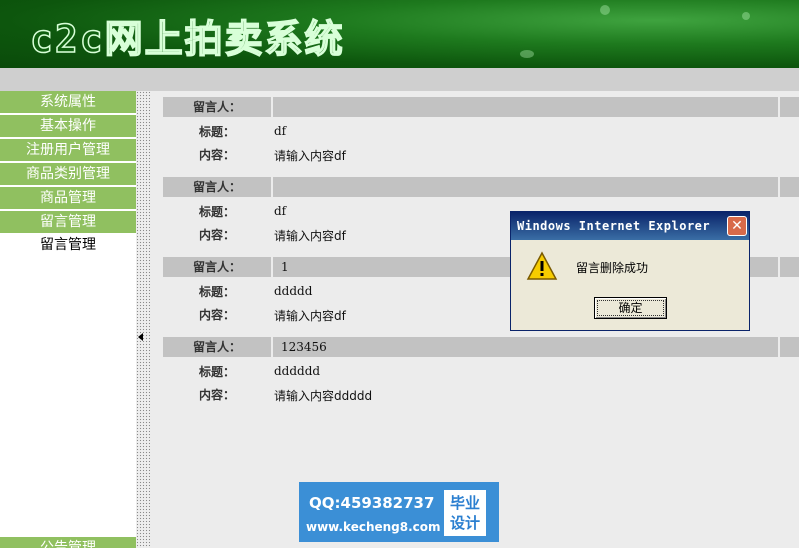  I want to click on watermark-qq: QQ:459382737, so click(372, 503).